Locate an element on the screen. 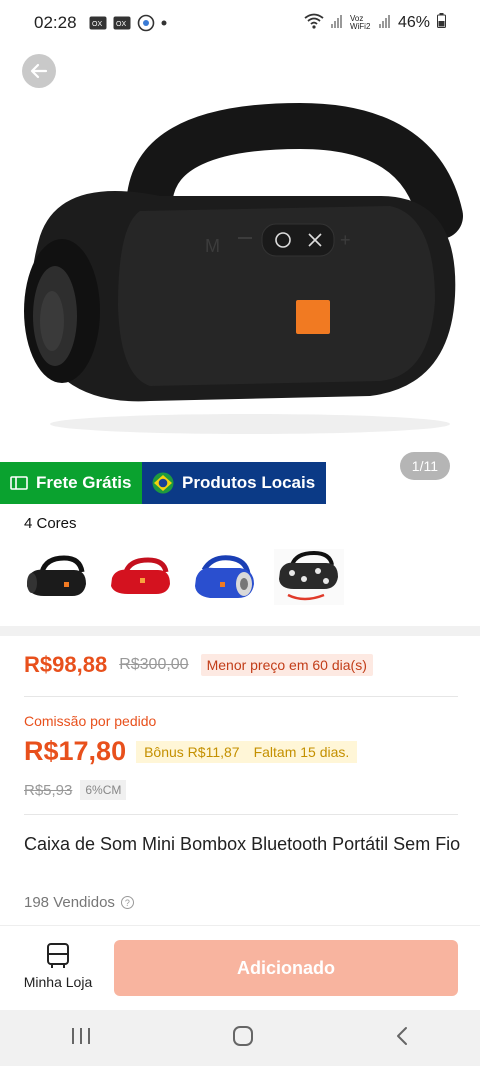 Image resolution: width=480 pixels, height=1066 pixels. lowest-price-tag: Menor preço em 60 dia(s) is located at coordinates (286, 665).